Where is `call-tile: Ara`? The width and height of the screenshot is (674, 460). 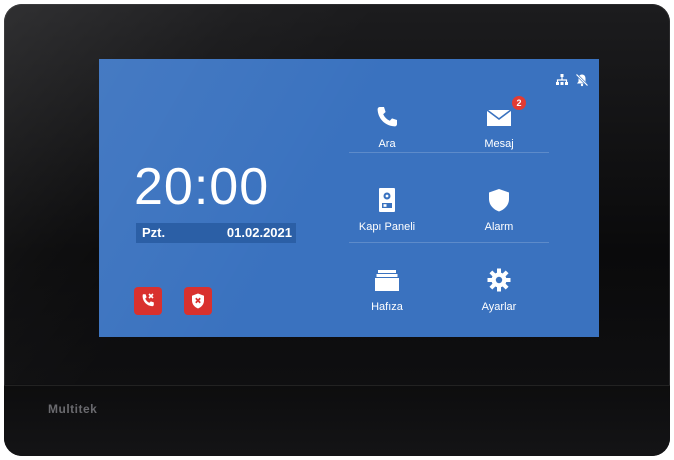 call-tile: Ara is located at coordinates (387, 129).